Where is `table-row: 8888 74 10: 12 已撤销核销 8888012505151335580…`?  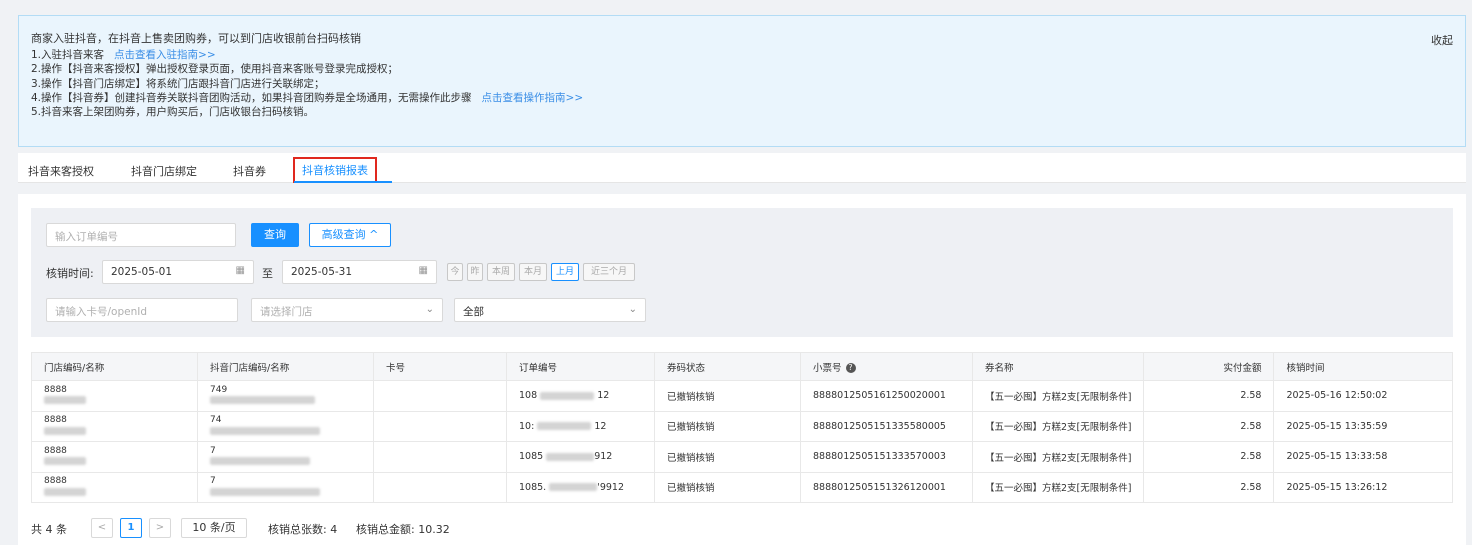
table-row: 8888 74 10: 12 已撤销核销 8888012505151335580… is located at coordinates (742, 426).